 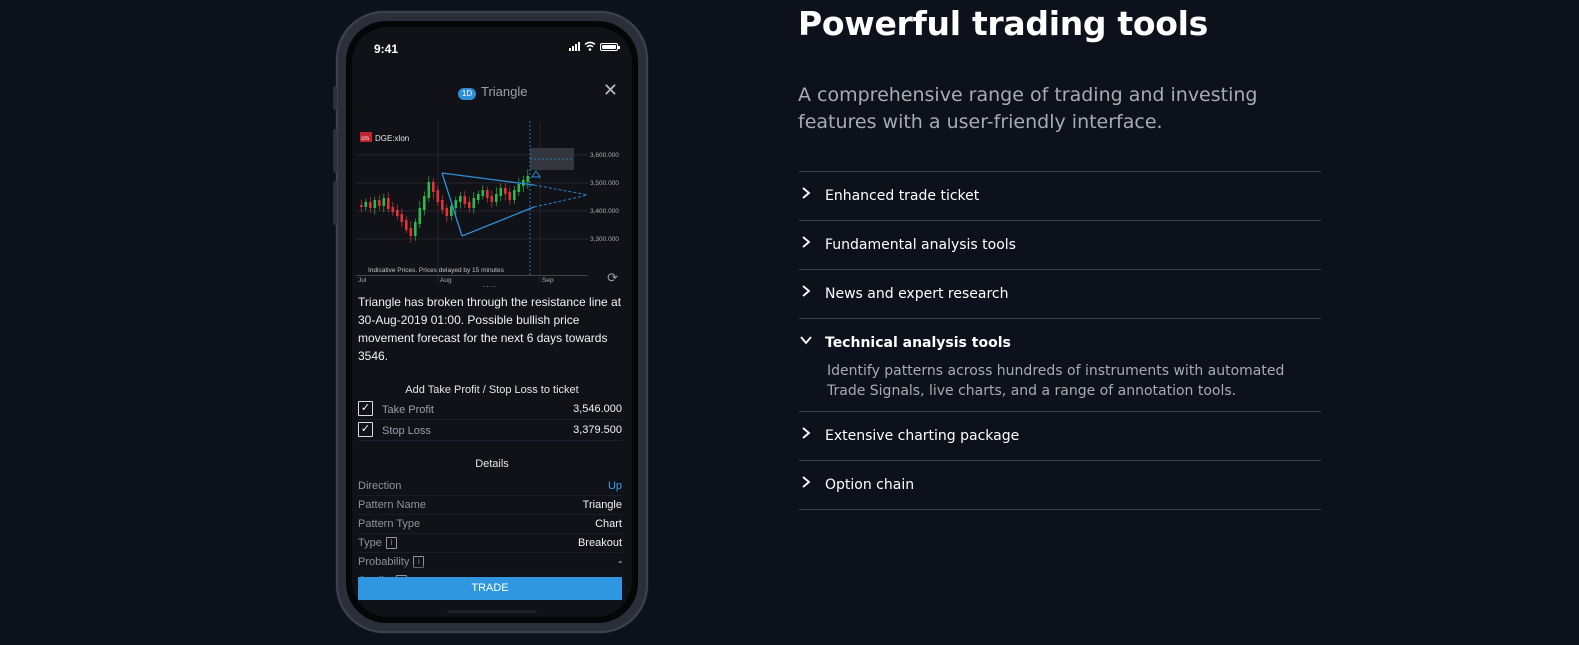 I want to click on x-tick: Jul, so click(x=362, y=280).